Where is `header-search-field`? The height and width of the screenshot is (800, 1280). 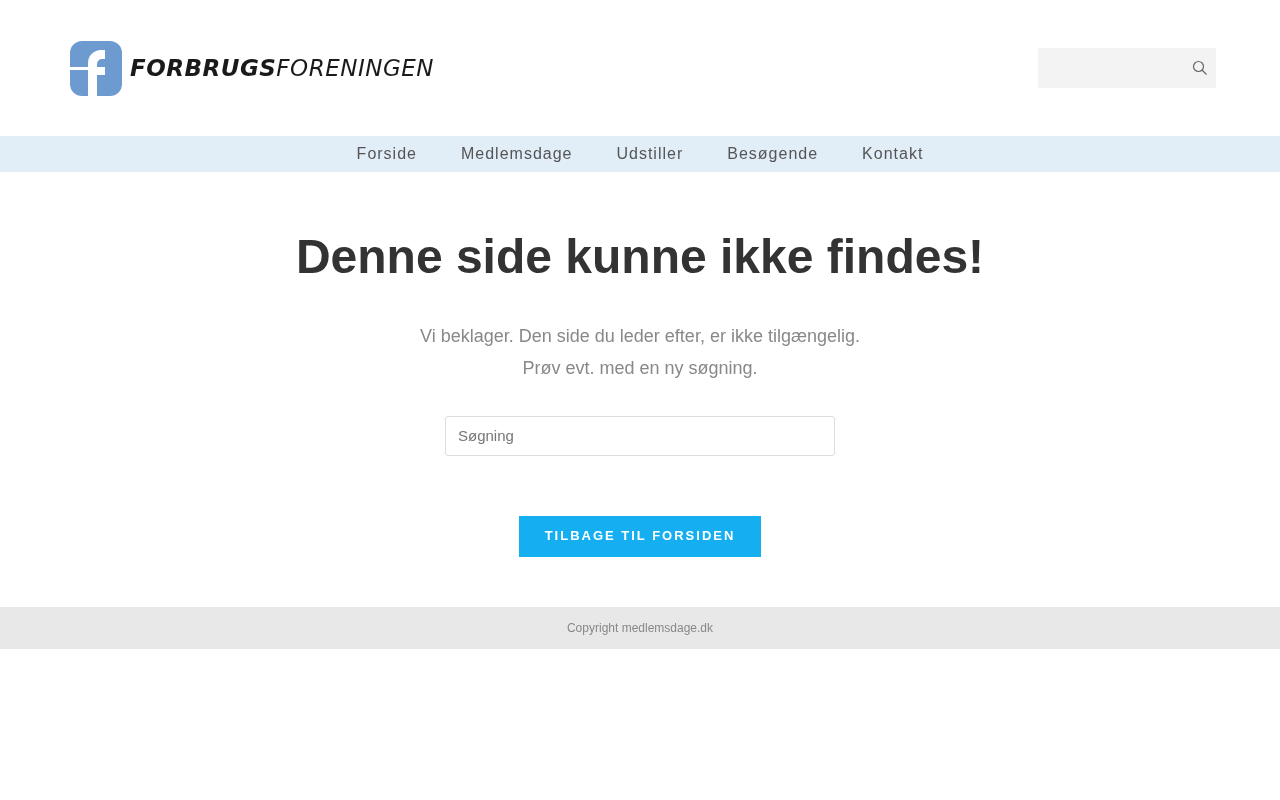
header-search-field is located at coordinates (1127, 68).